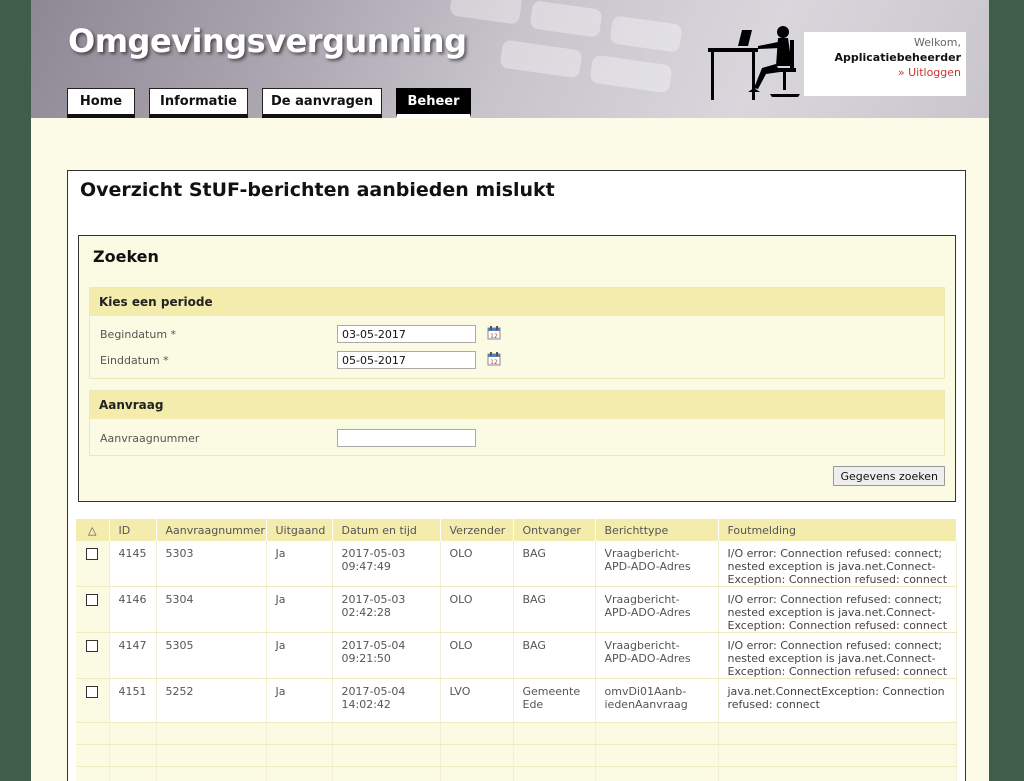 The height and width of the screenshot is (781, 1024). I want to click on column-header-verzender: Verzender, so click(477, 530).